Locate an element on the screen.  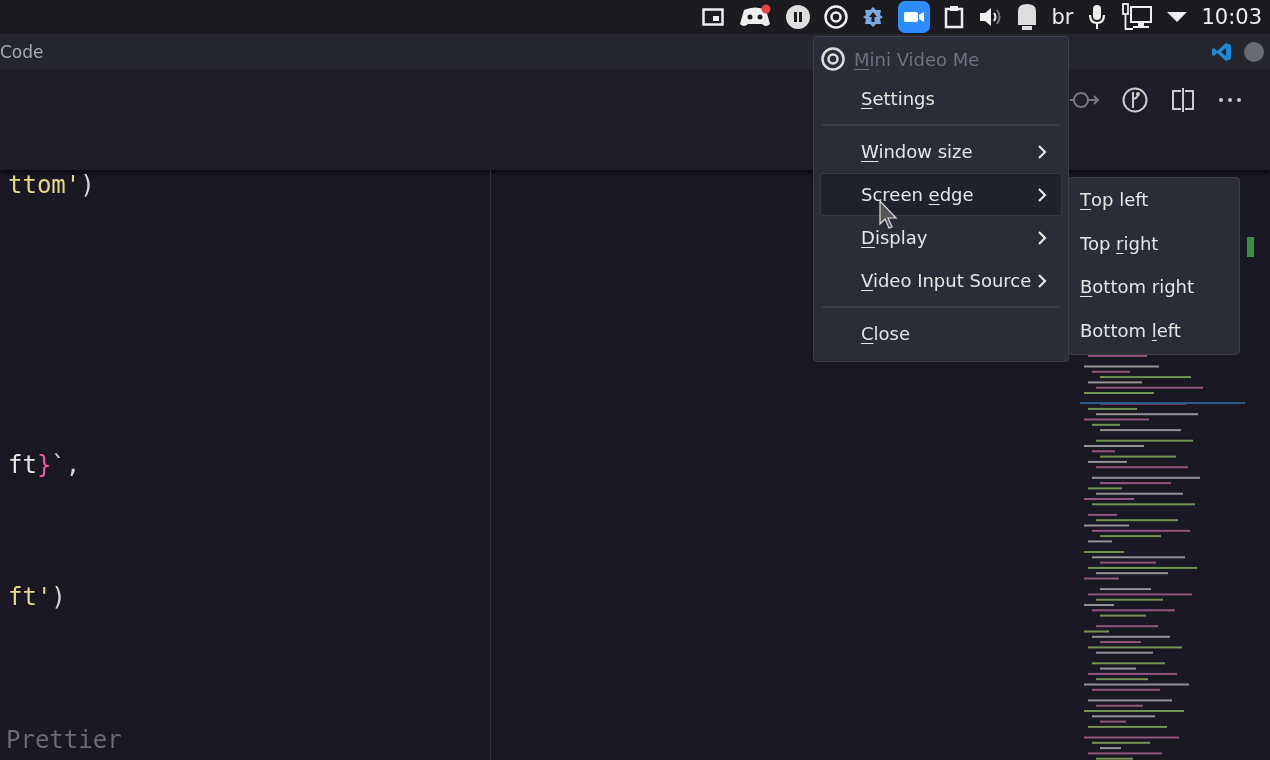
commit-arrow-icon is located at coordinates (1085, 100).